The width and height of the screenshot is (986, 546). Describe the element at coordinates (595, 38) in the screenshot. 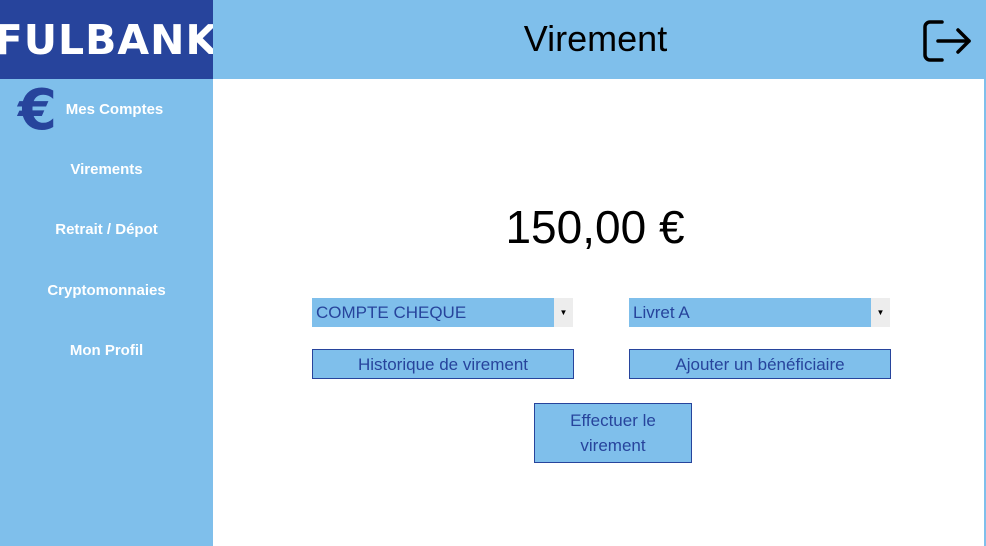

I see `page-title: Virement` at that location.